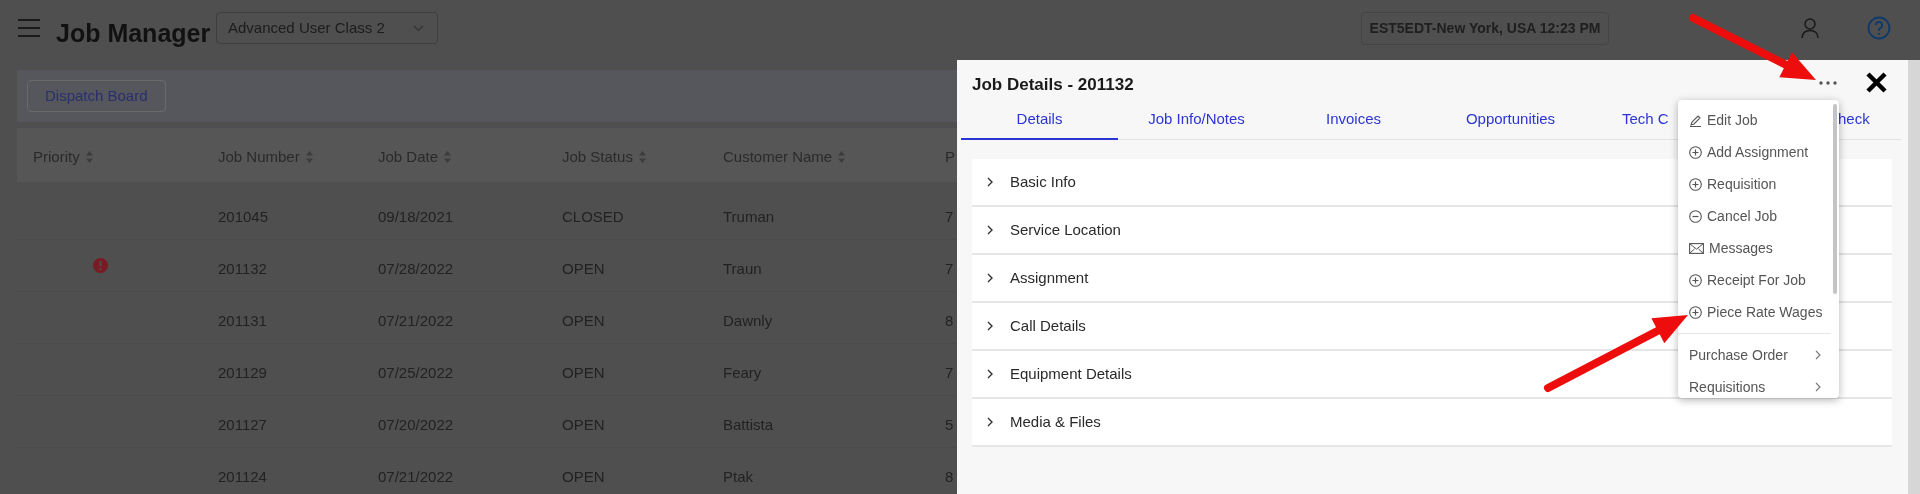  What do you see at coordinates (133, 33) in the screenshot?
I see `app-title: Job Manager` at bounding box center [133, 33].